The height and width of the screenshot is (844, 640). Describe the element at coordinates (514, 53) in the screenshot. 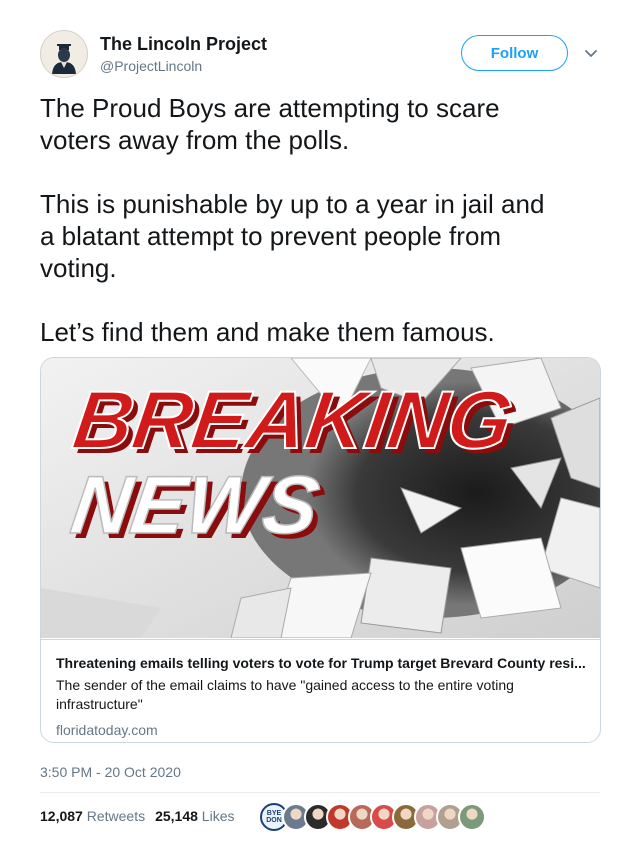

I see `follow-button: Follow` at that location.